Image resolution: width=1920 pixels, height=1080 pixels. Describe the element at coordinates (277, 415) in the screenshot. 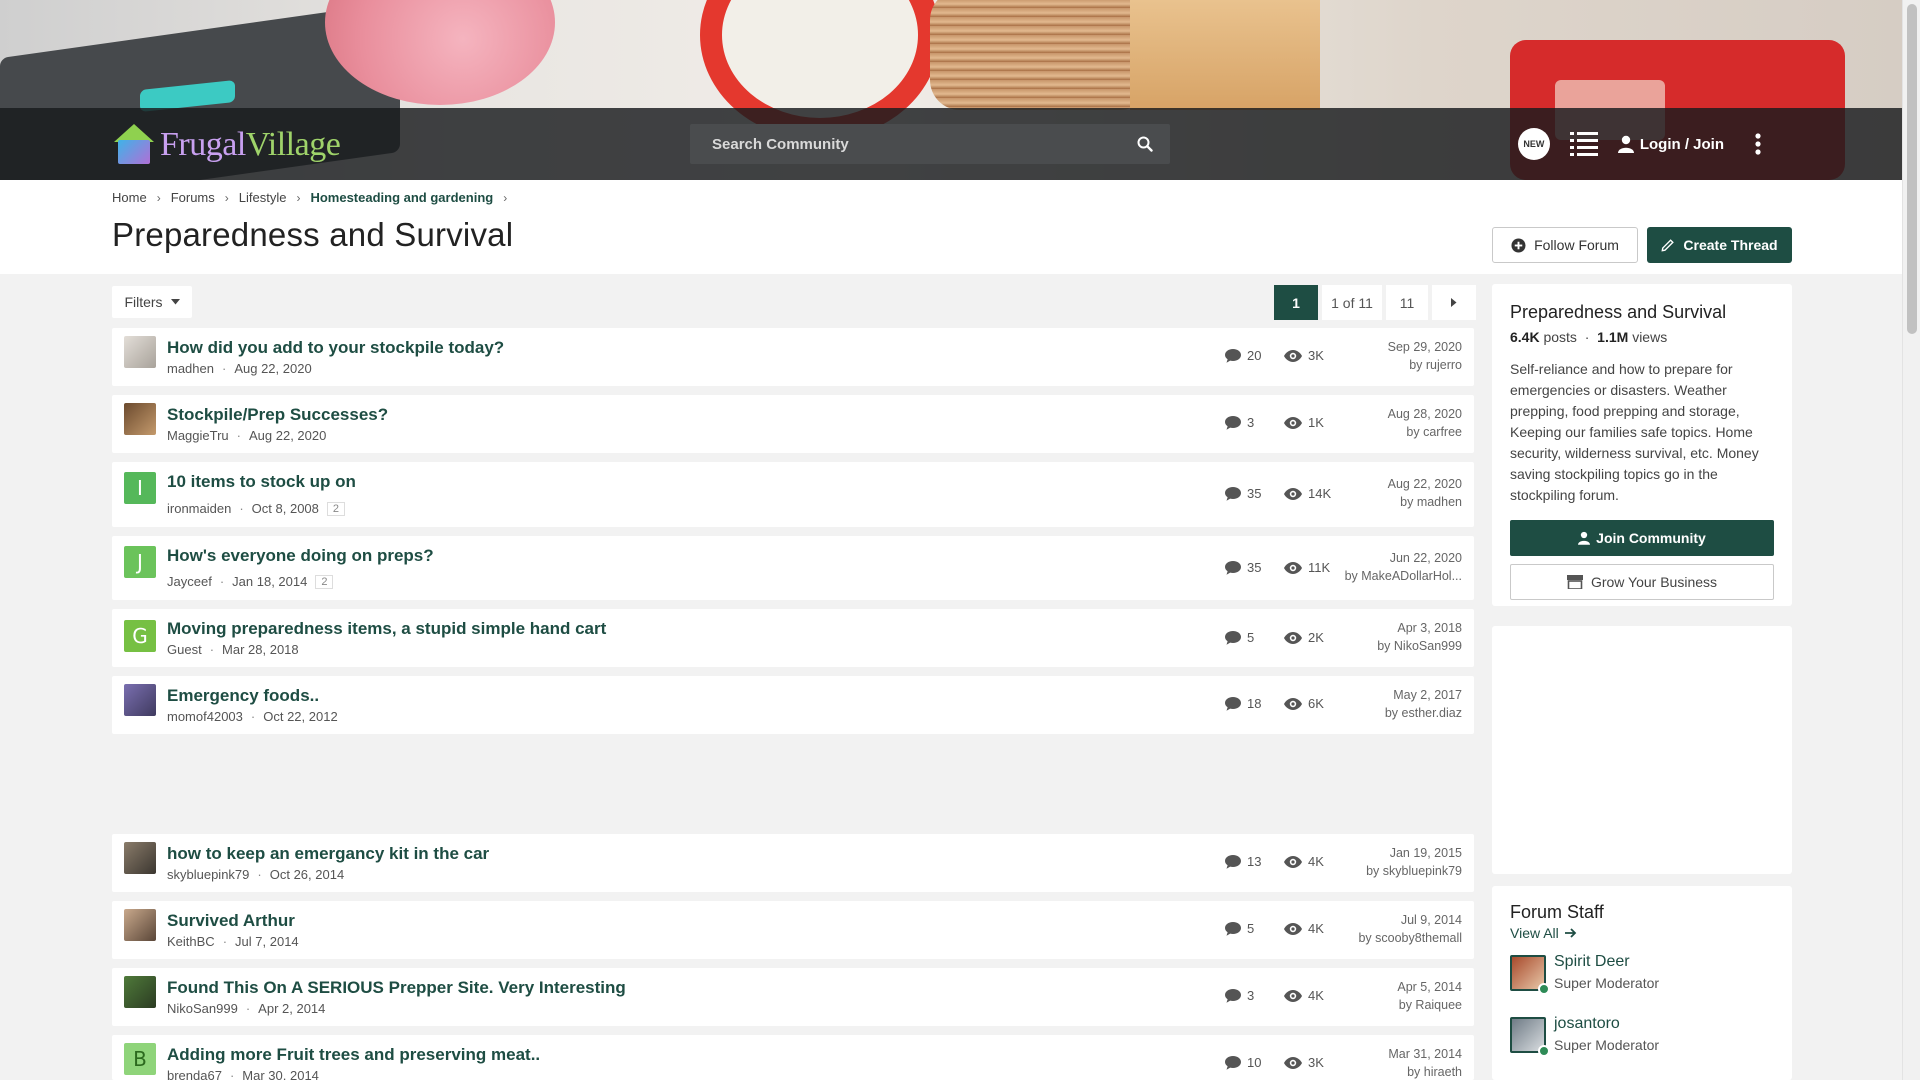

I see `thread-title: Stockpile/Prep Successes?` at that location.